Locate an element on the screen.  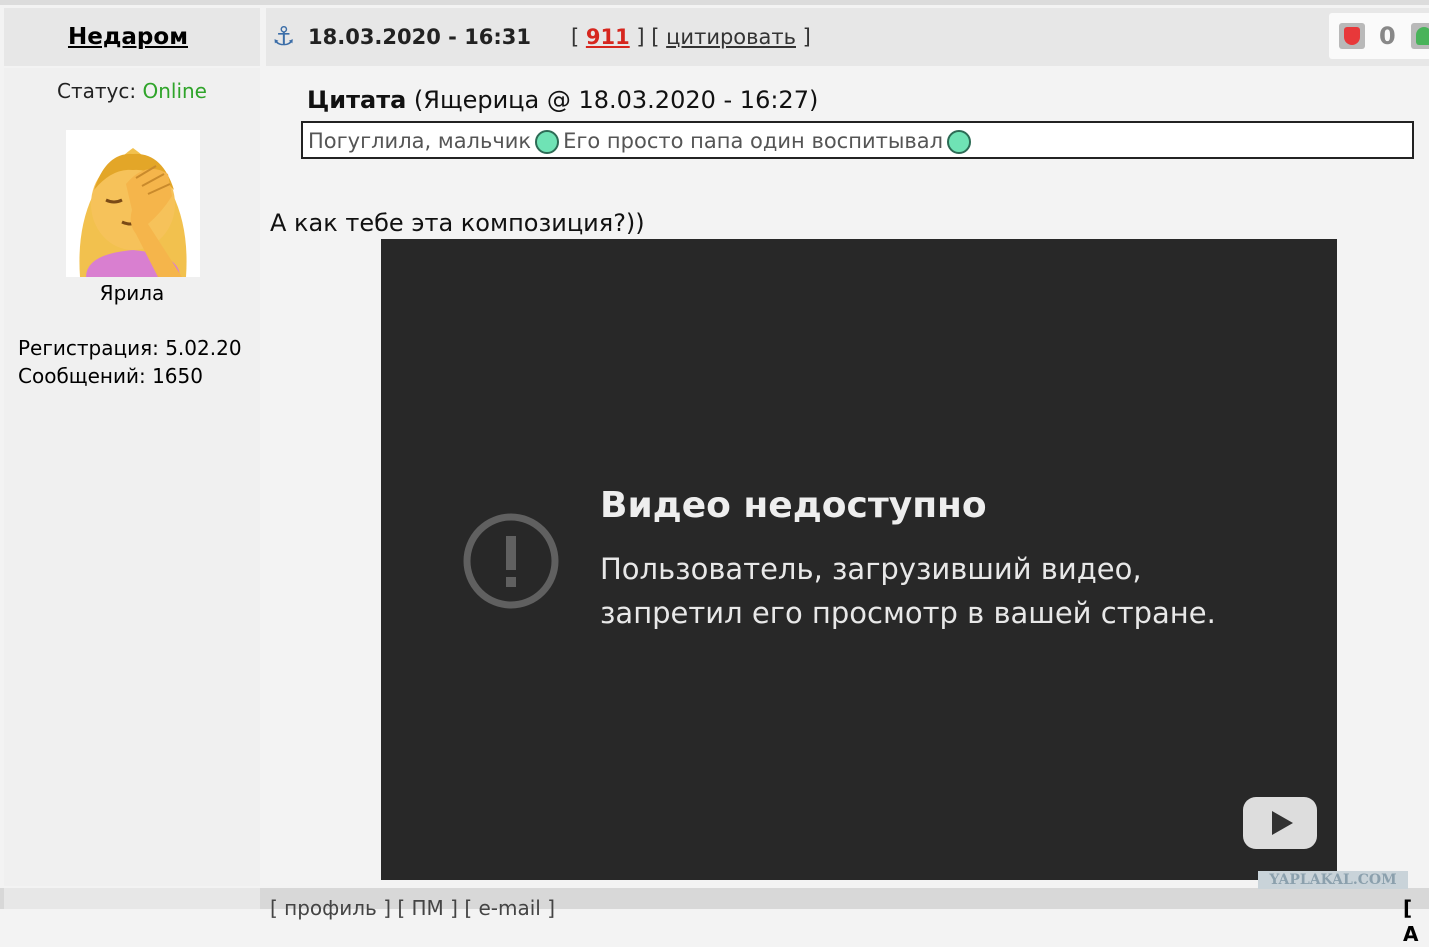
status-online: Online is located at coordinates (174, 91).